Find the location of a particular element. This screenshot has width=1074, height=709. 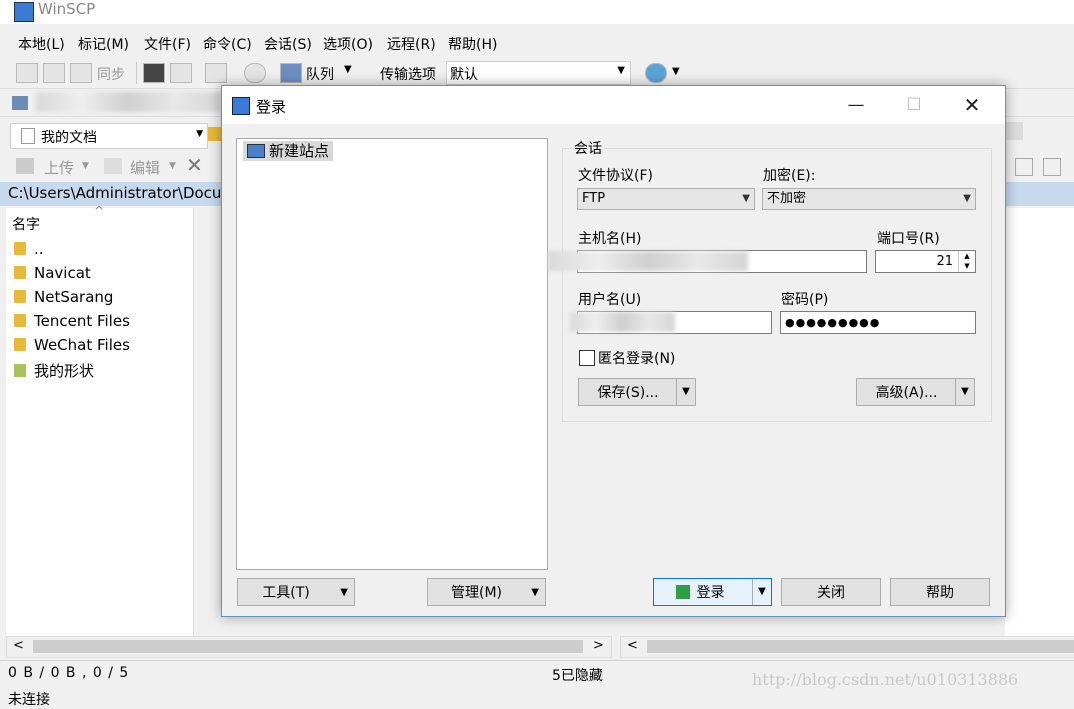

title-bar: WinSCP is located at coordinates (537, 12).